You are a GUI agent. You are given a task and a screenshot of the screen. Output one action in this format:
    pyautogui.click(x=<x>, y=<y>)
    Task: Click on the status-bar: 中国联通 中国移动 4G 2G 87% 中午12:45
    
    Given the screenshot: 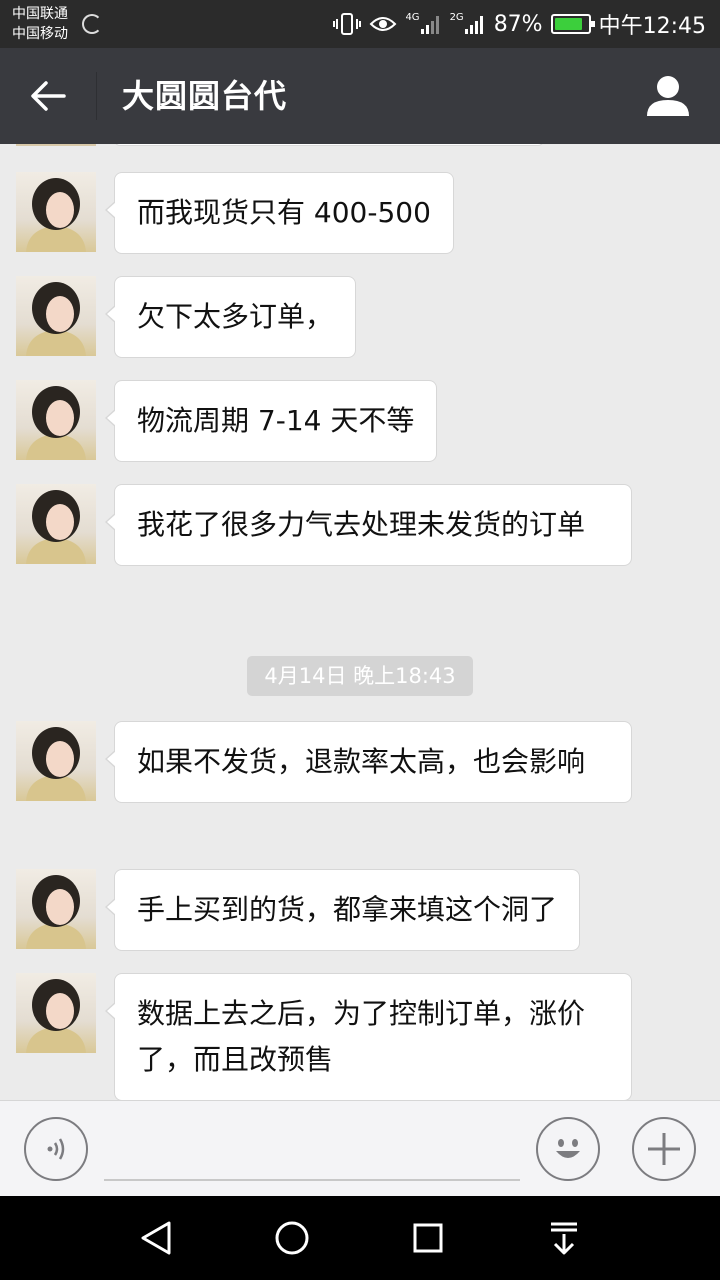 What is the action you would take?
    pyautogui.click(x=360, y=24)
    